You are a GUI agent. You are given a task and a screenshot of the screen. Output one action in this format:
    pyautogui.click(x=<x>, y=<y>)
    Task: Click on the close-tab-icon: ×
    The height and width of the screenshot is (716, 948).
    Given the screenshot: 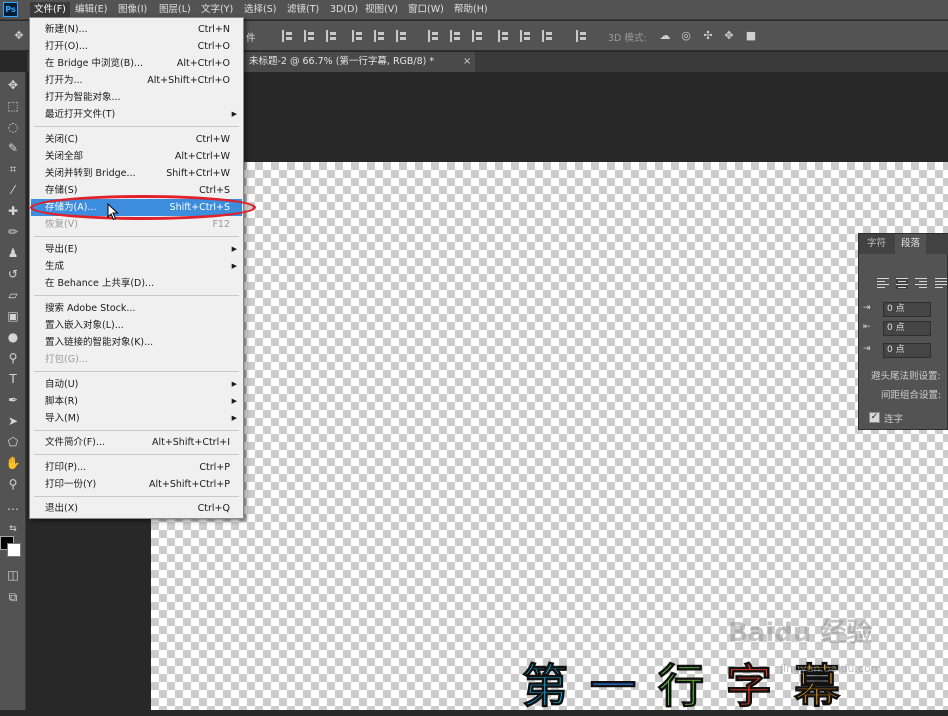 What is the action you would take?
    pyautogui.click(x=467, y=62)
    